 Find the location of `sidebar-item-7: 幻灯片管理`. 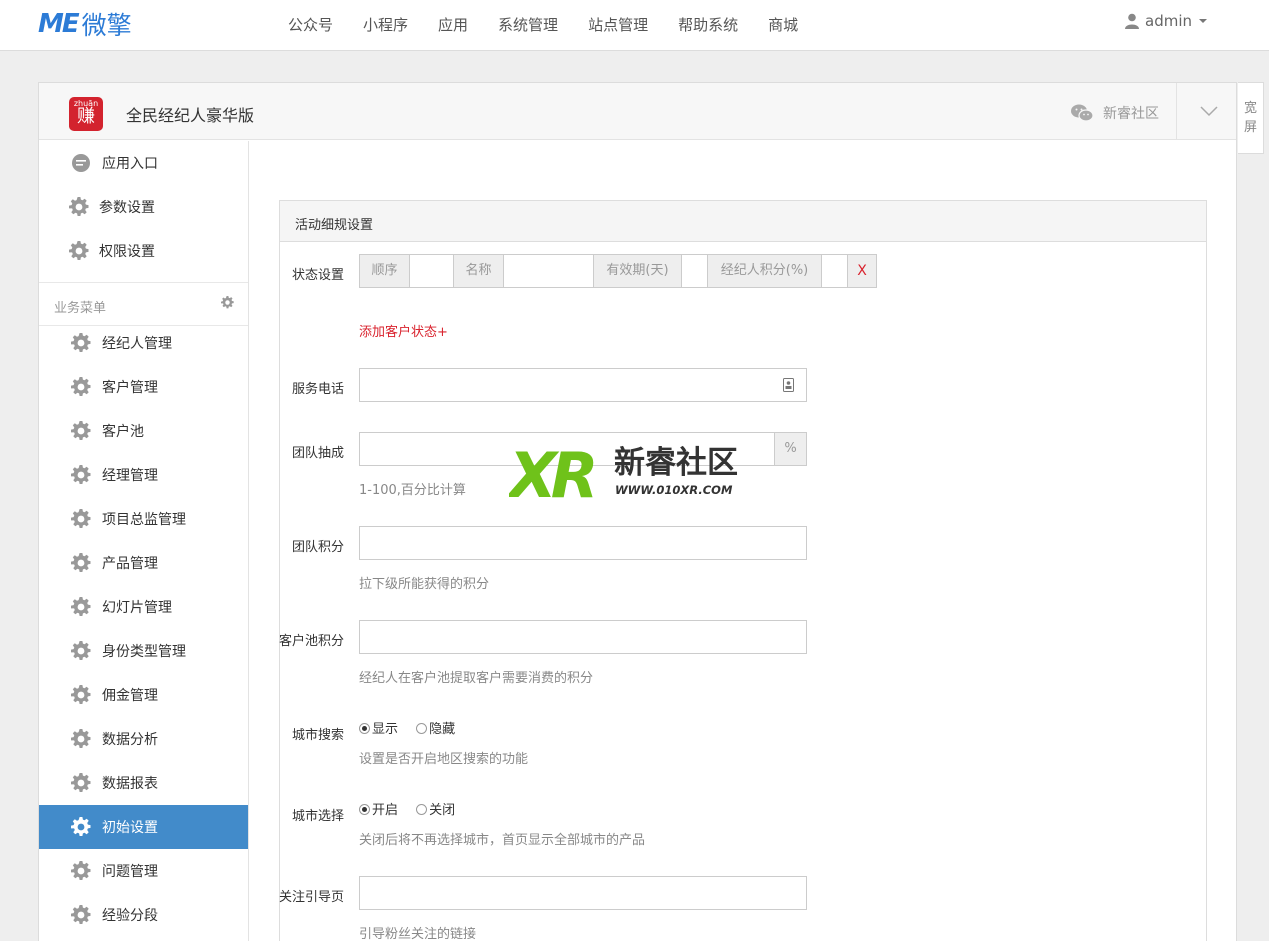

sidebar-item-7: 幻灯片管理 is located at coordinates (143, 607).